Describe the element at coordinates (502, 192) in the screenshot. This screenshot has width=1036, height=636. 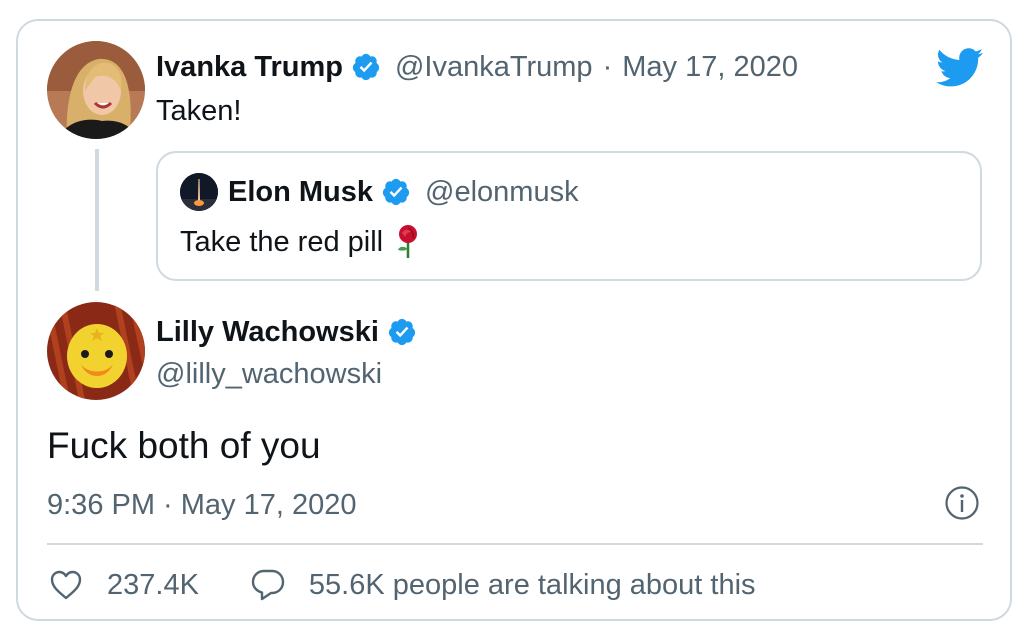
I see `quoted-author-handle: @elonmusk` at that location.